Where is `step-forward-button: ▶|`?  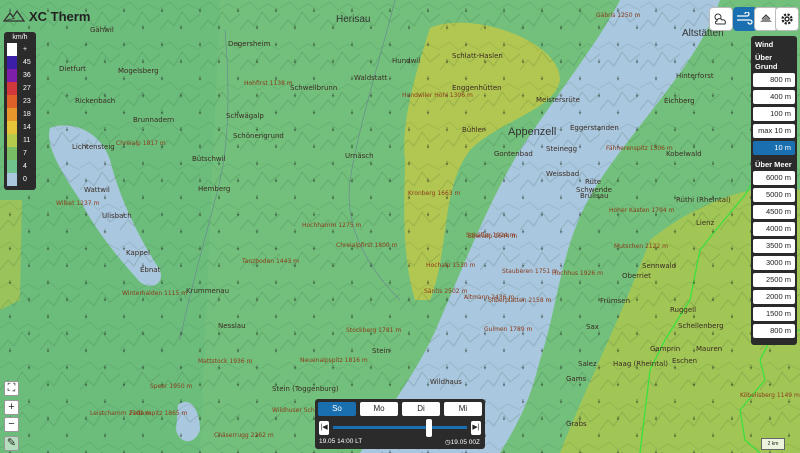 step-forward-button: ▶| is located at coordinates (476, 428).